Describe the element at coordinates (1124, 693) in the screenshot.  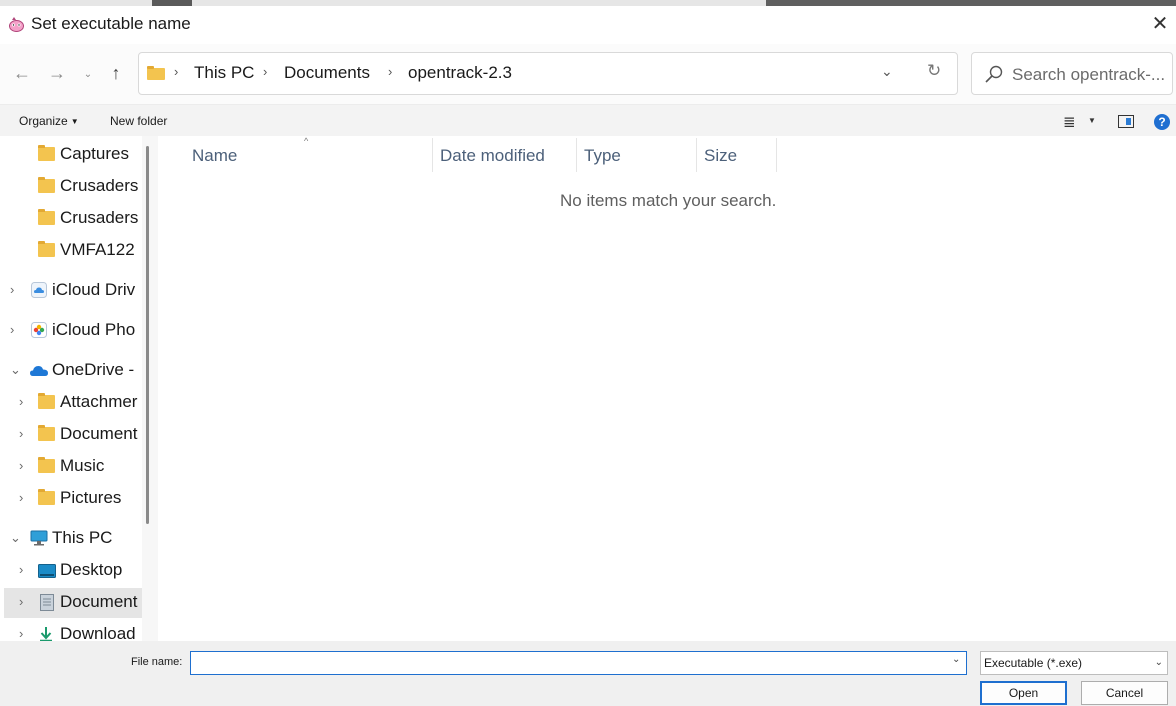
I see `cancel-button: Cancel` at that location.